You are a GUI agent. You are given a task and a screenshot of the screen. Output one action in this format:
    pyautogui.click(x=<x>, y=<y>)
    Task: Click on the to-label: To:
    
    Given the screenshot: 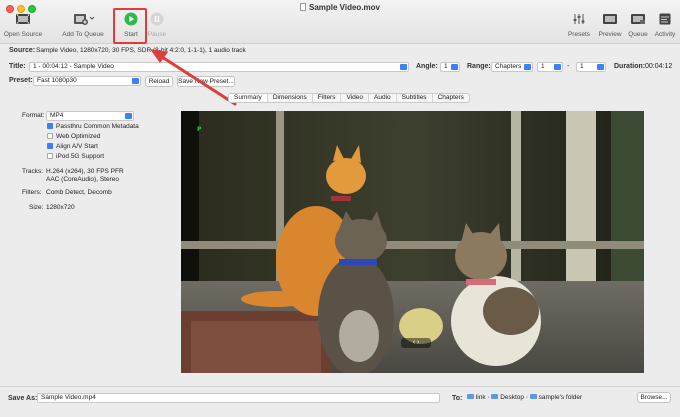 What is the action you would take?
    pyautogui.click(x=457, y=398)
    